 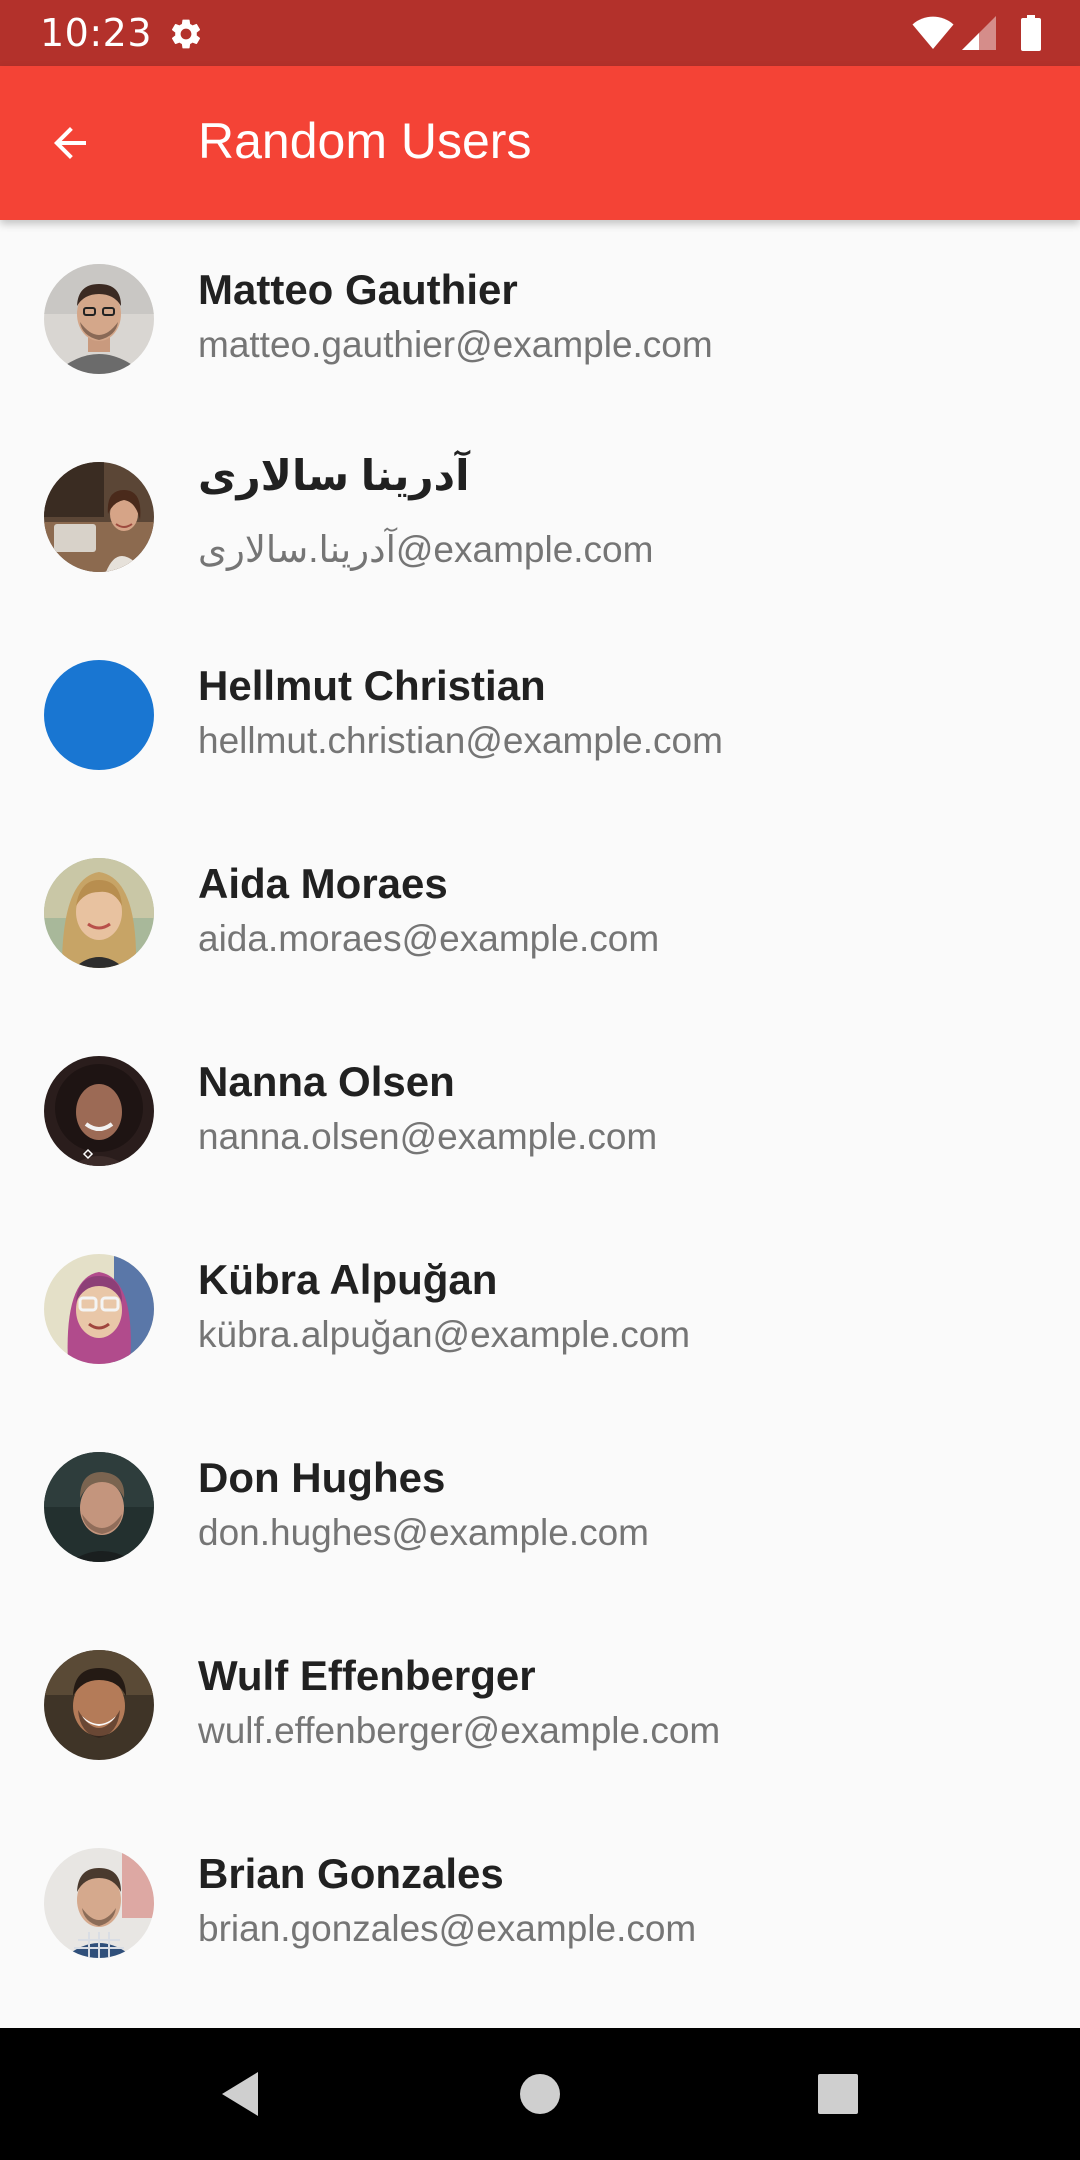 I want to click on arrow-back-icon, so click(x=70, y=143).